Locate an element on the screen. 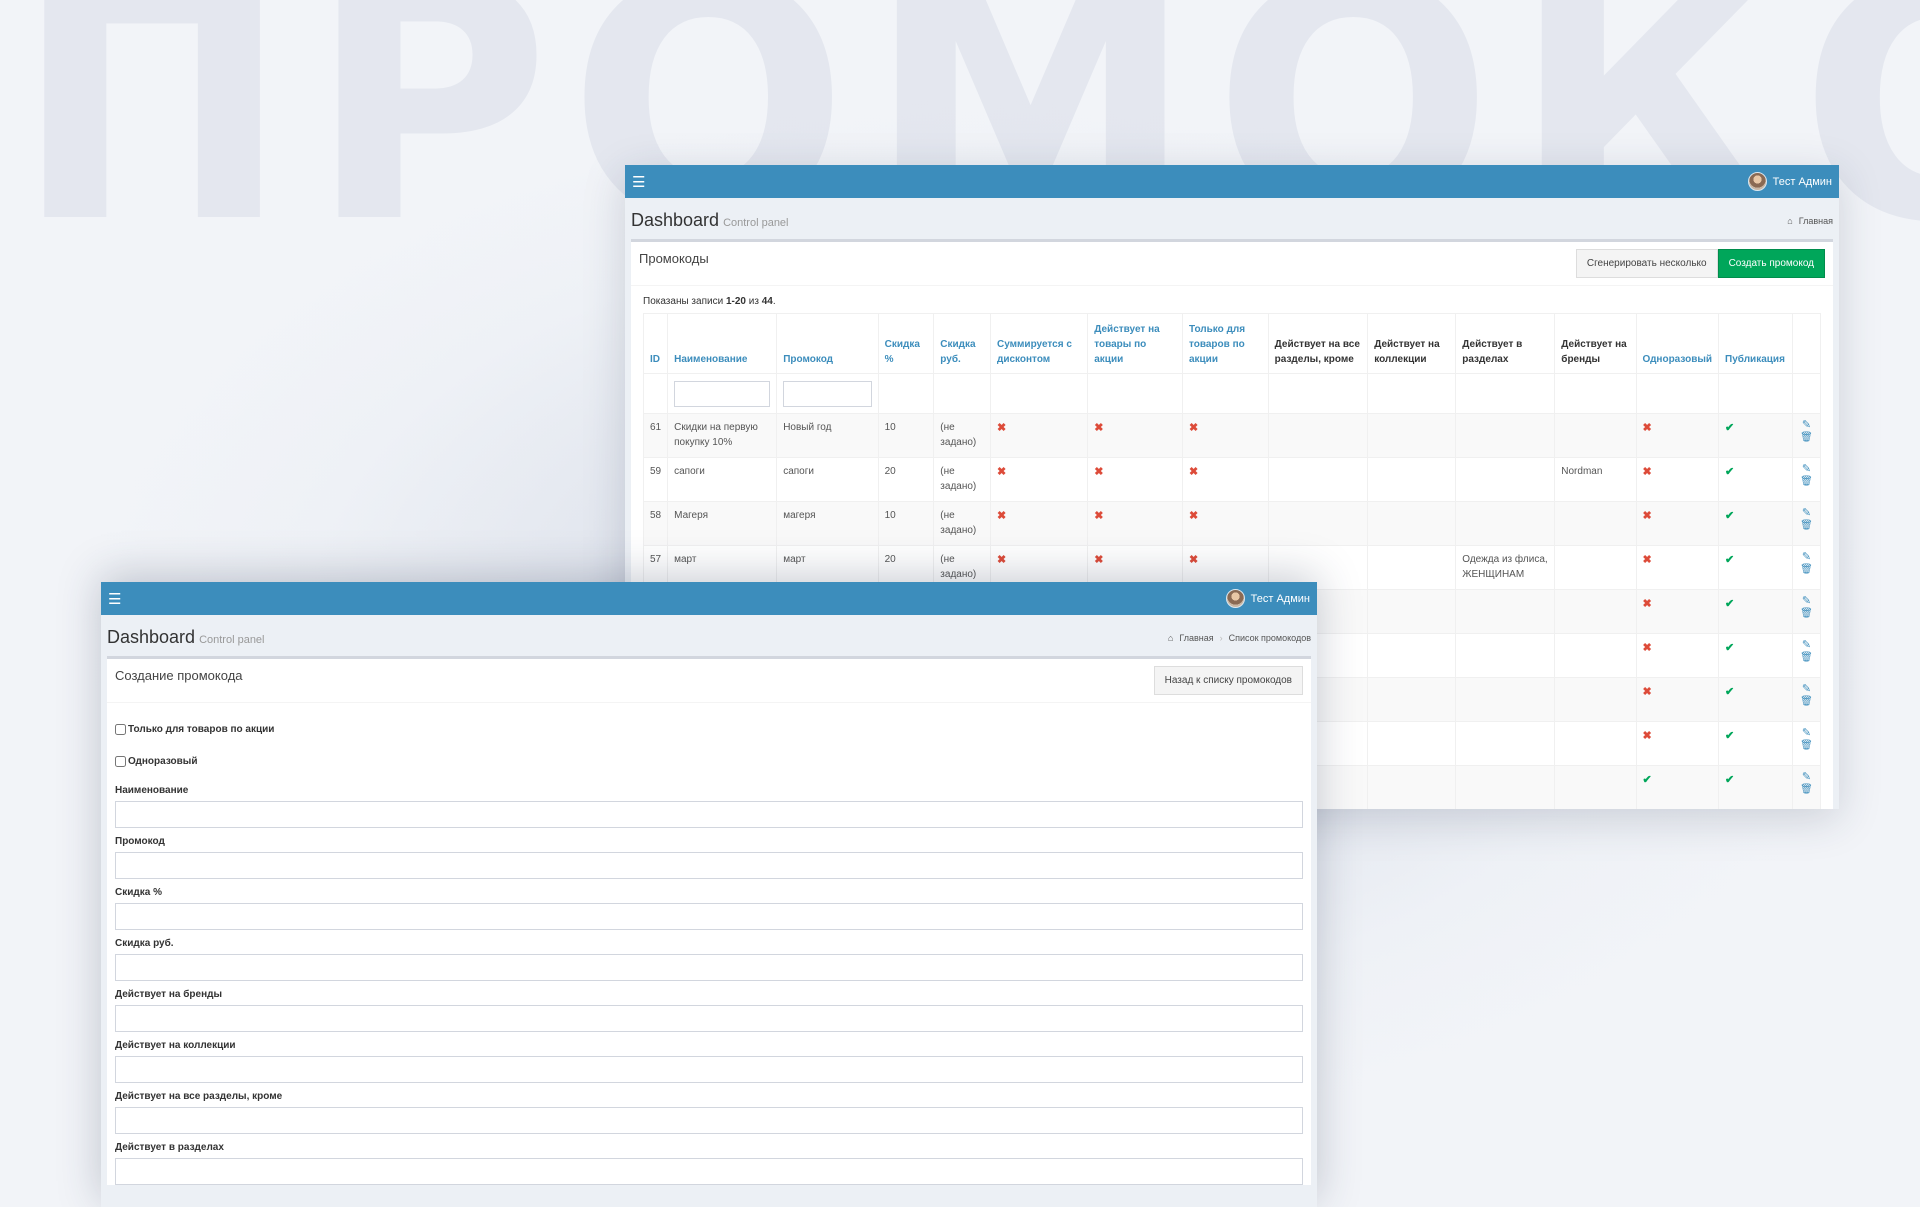 This screenshot has height=1207, width=1920. form-group-code: Промокод is located at coordinates (709, 857).